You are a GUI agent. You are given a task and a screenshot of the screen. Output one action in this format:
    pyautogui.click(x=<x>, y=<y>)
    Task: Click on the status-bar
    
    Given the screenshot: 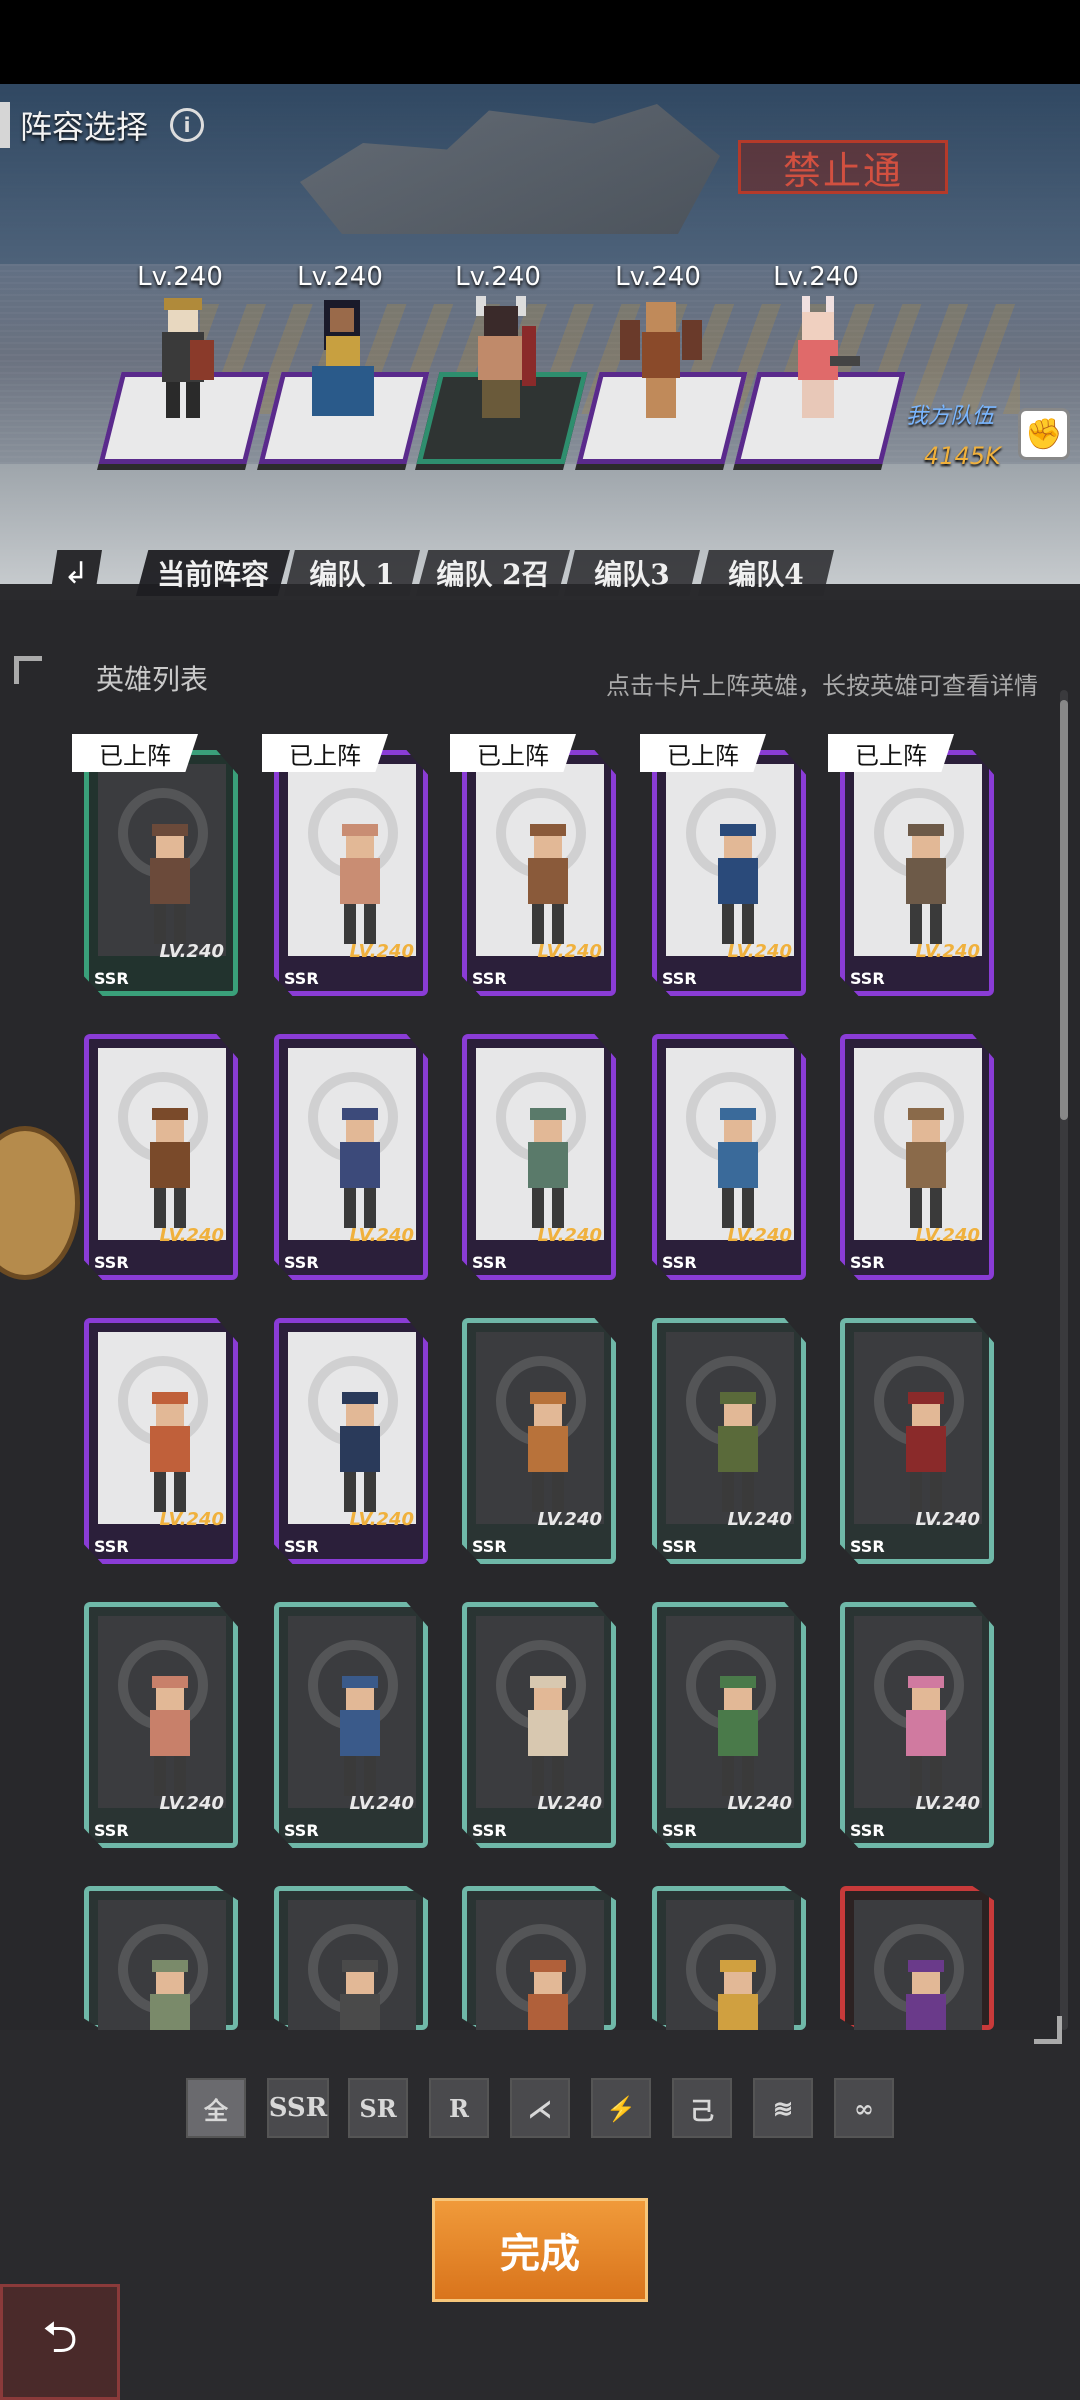 What is the action you would take?
    pyautogui.click(x=540, y=42)
    